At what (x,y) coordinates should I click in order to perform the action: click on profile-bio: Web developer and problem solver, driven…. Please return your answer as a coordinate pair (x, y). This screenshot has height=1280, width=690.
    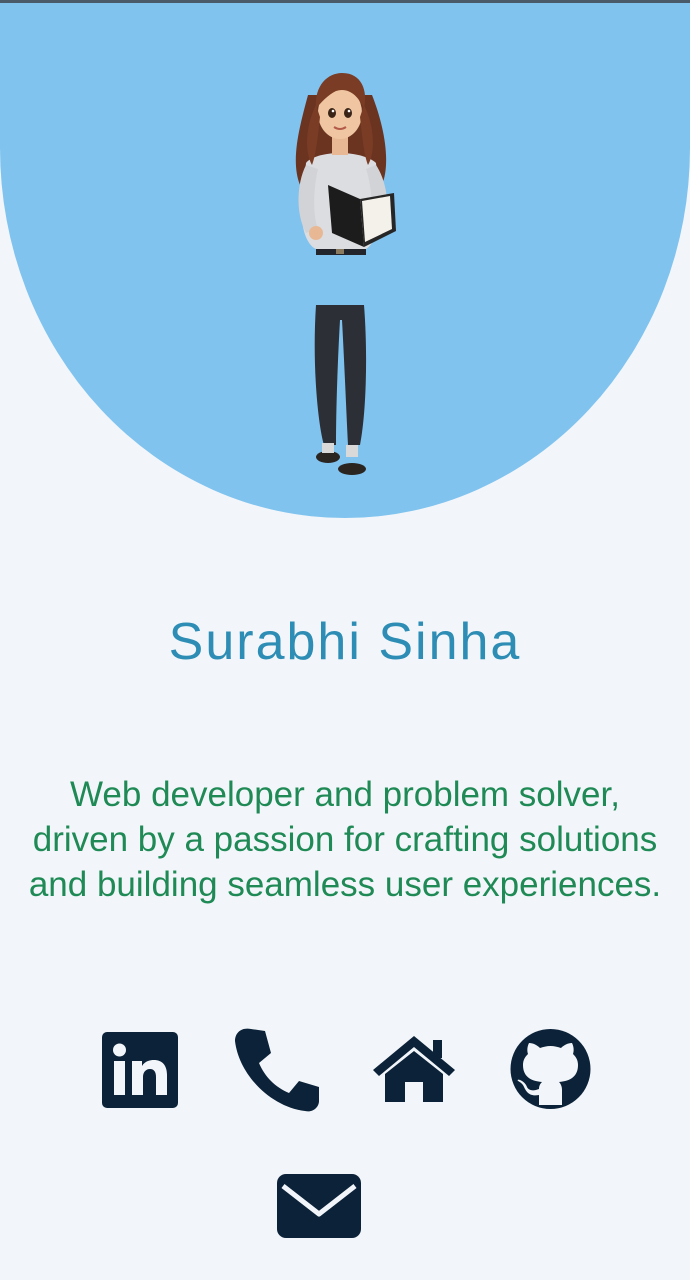
    Looking at the image, I should click on (345, 839).